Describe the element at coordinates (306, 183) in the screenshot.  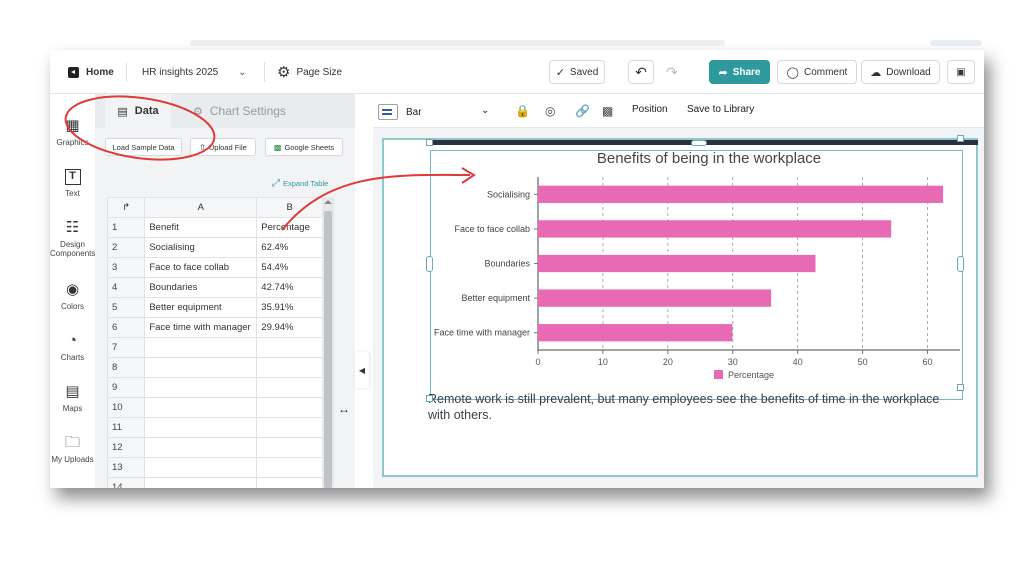
I see `expand-table-label: Expand Table` at that location.